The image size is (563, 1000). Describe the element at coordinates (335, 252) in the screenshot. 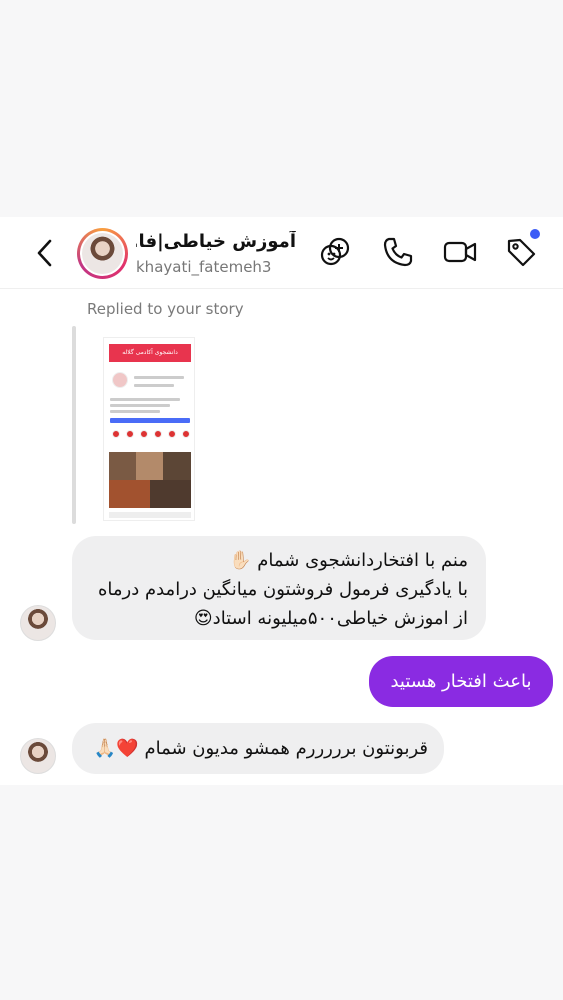

I see `add-person-icon` at that location.